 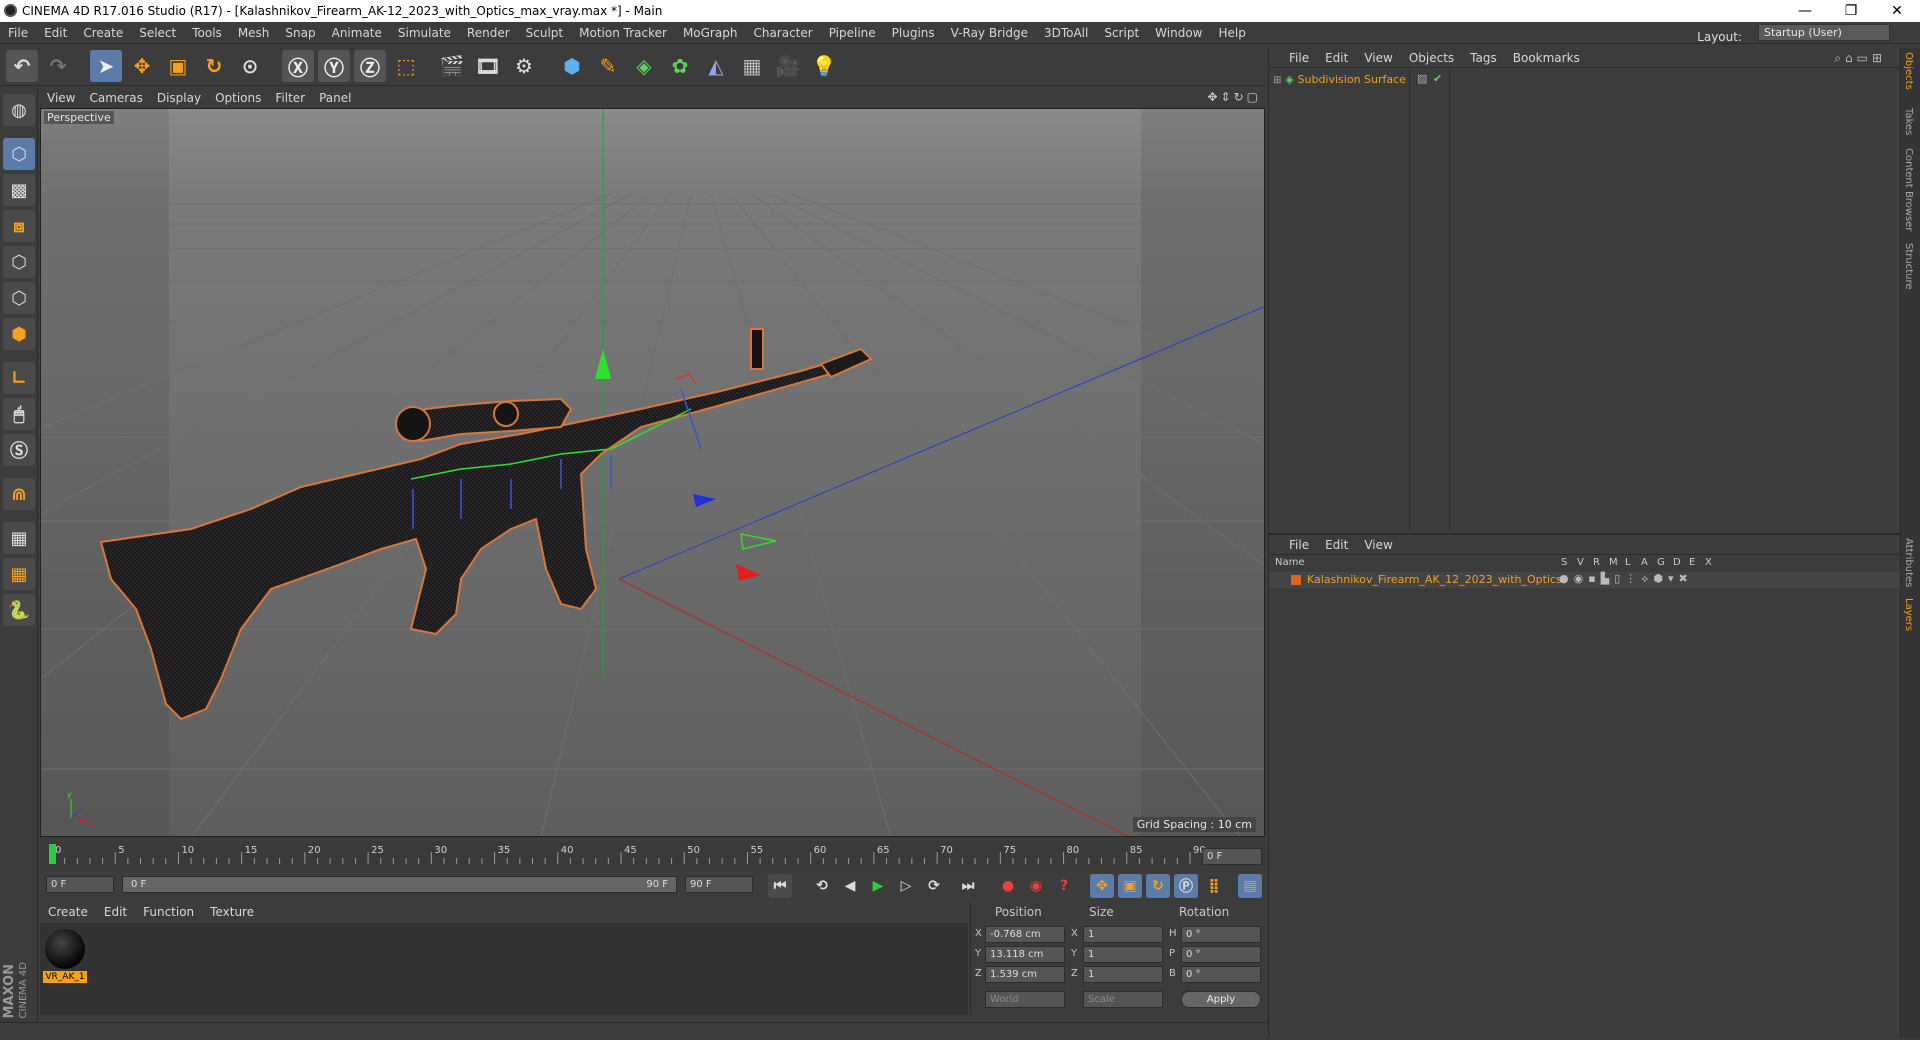 I want to click on menu-motion-tracker: Motion Tracker, so click(x=623, y=33).